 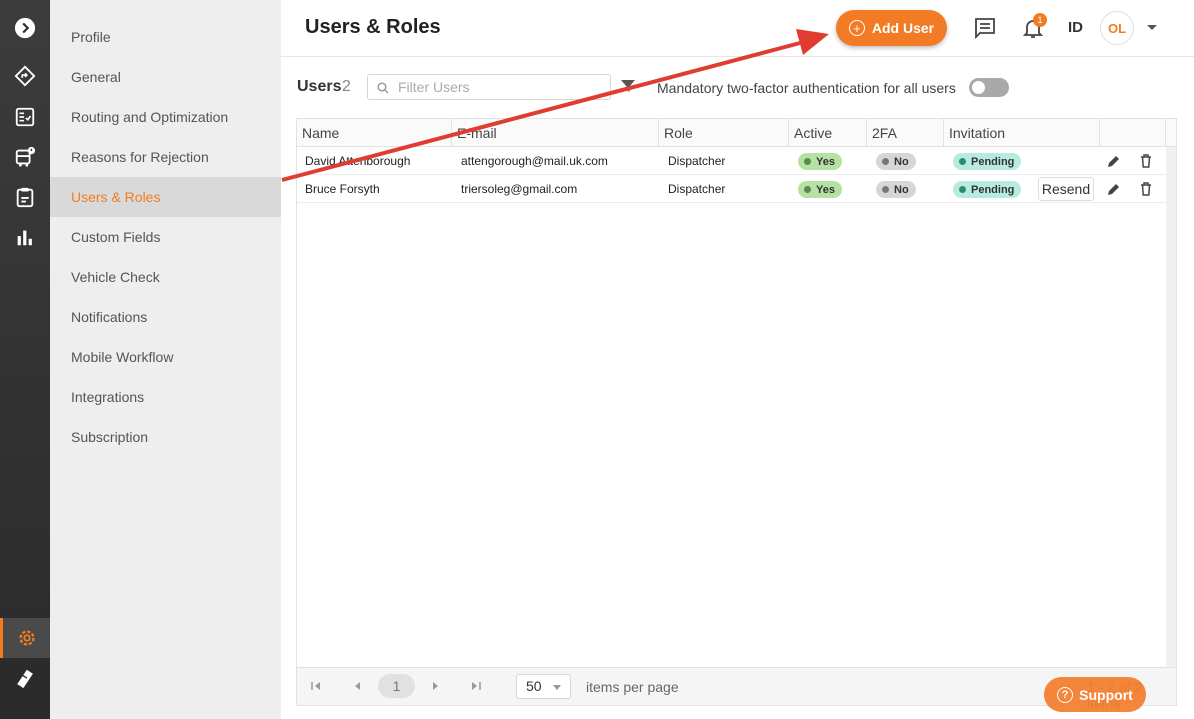 I want to click on settings-nav-notifications: Notifications, so click(x=165, y=317).